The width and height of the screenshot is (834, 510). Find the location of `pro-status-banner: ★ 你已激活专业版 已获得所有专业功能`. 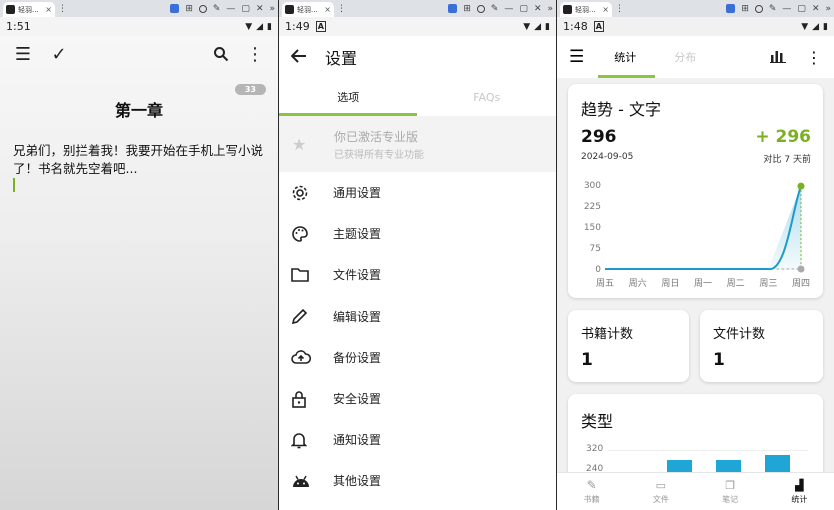

pro-status-banner: ★ 你已激活专业版 已获得所有专业功能 is located at coordinates (417, 144).